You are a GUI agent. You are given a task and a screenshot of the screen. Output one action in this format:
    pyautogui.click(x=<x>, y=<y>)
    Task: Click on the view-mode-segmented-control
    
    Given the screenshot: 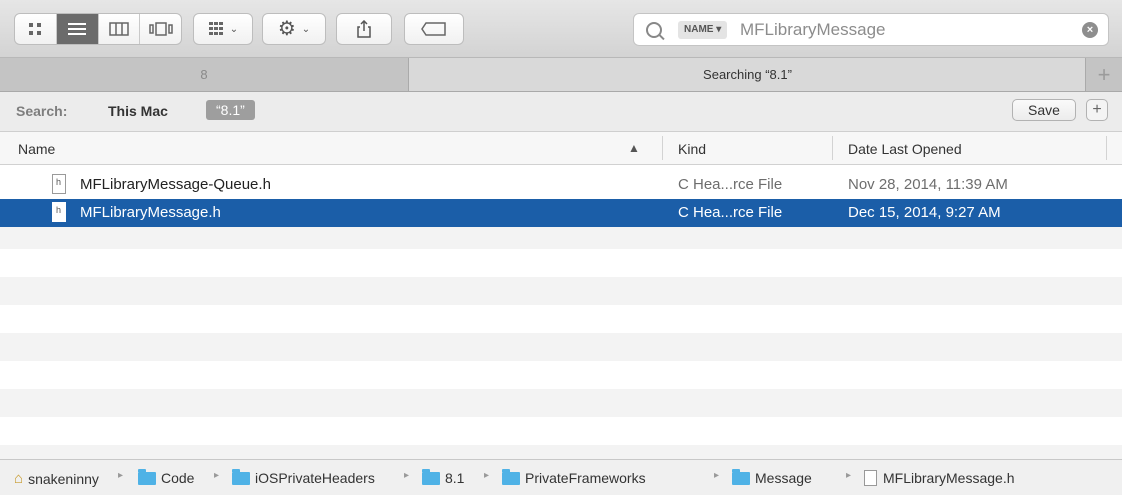 What is the action you would take?
    pyautogui.click(x=98, y=29)
    